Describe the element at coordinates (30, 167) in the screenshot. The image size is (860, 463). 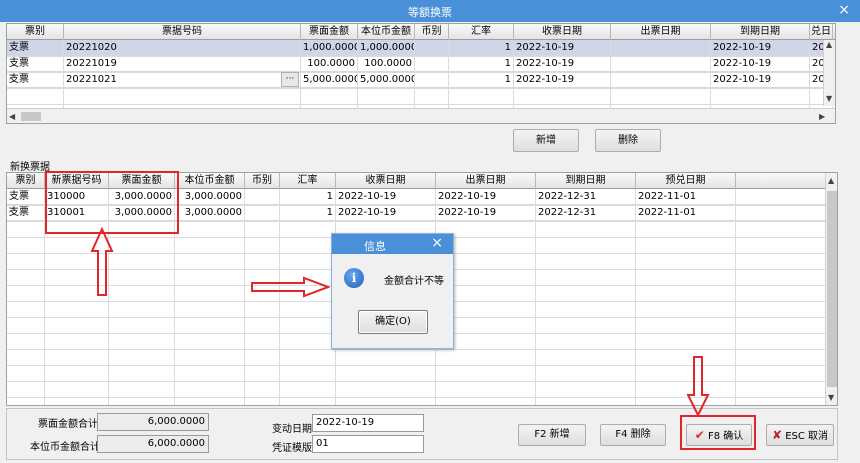
I see `new-bills-section-title: 新换票据` at that location.